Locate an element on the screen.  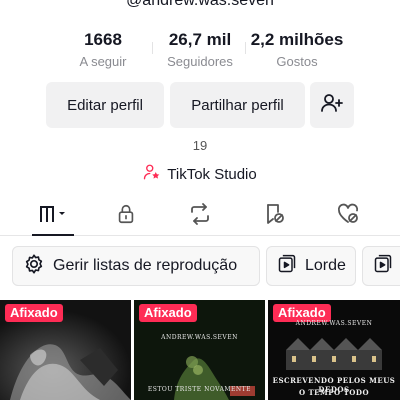
bookmark-icon is located at coordinates (274, 216).